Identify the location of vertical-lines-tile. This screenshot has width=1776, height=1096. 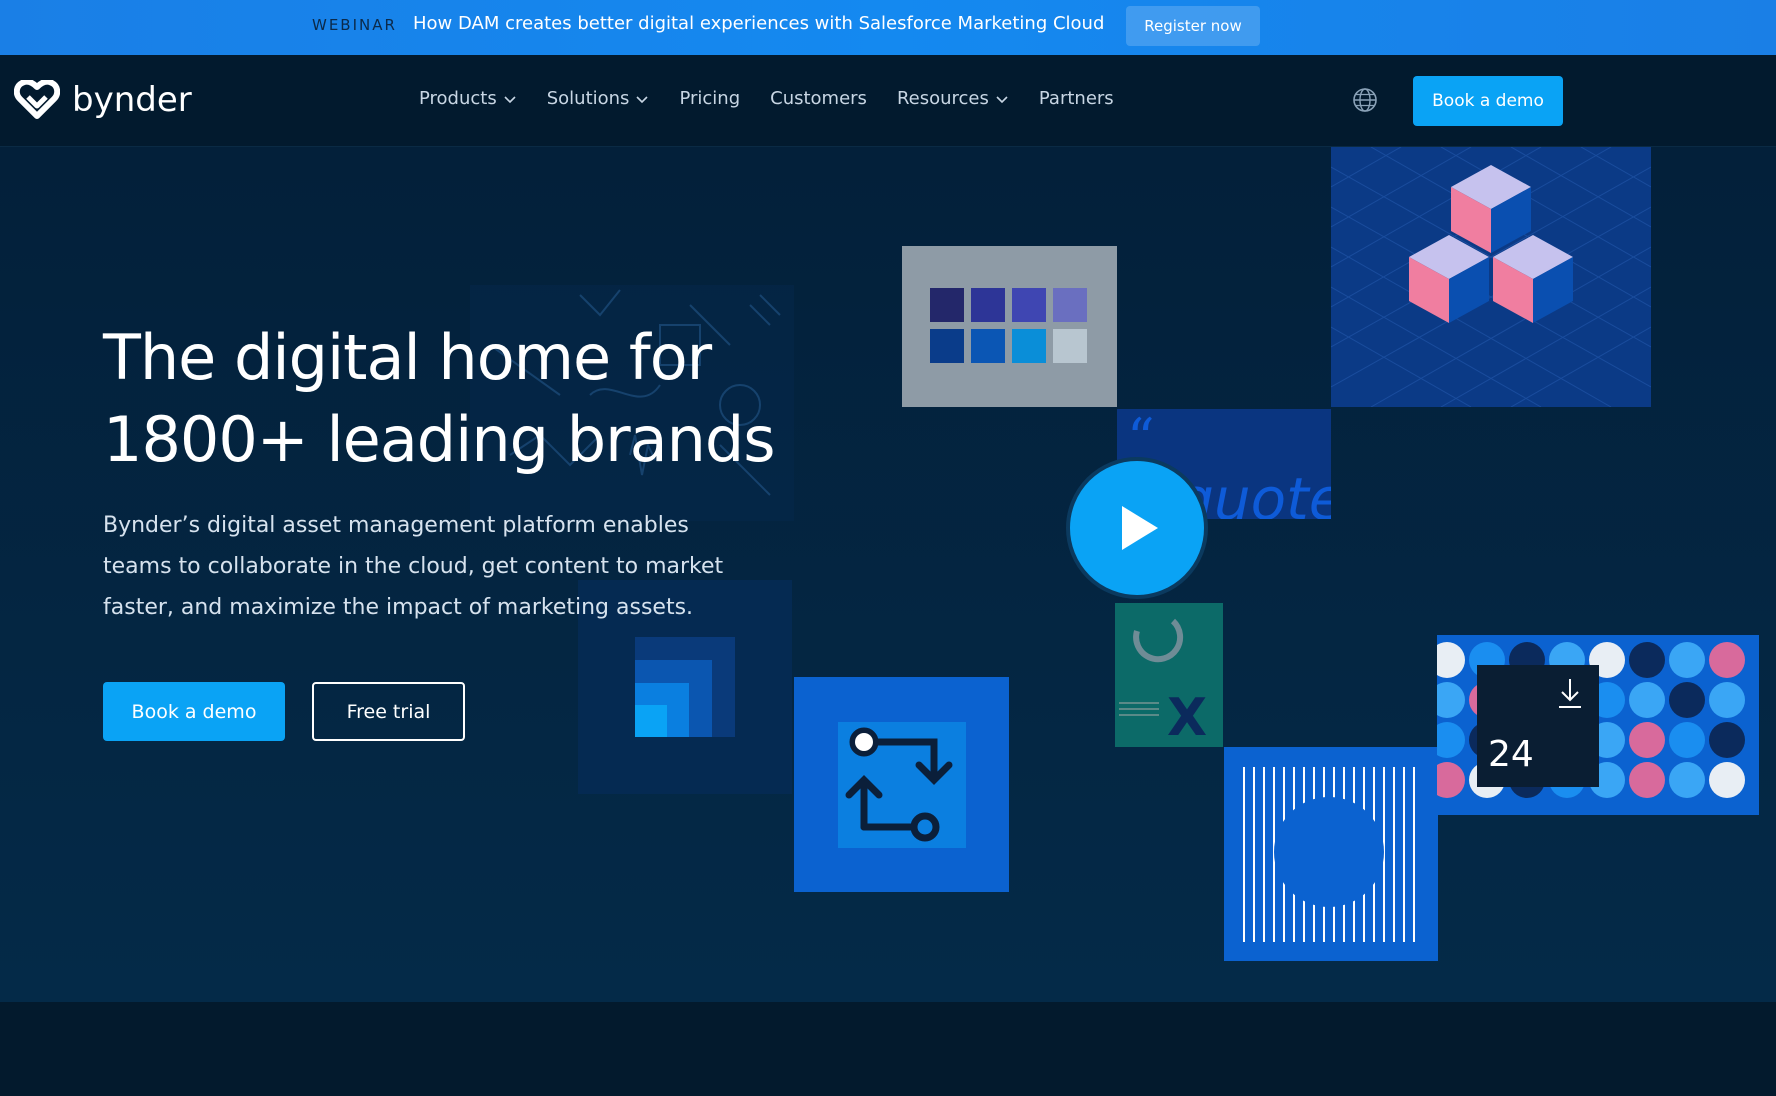
(1331, 854).